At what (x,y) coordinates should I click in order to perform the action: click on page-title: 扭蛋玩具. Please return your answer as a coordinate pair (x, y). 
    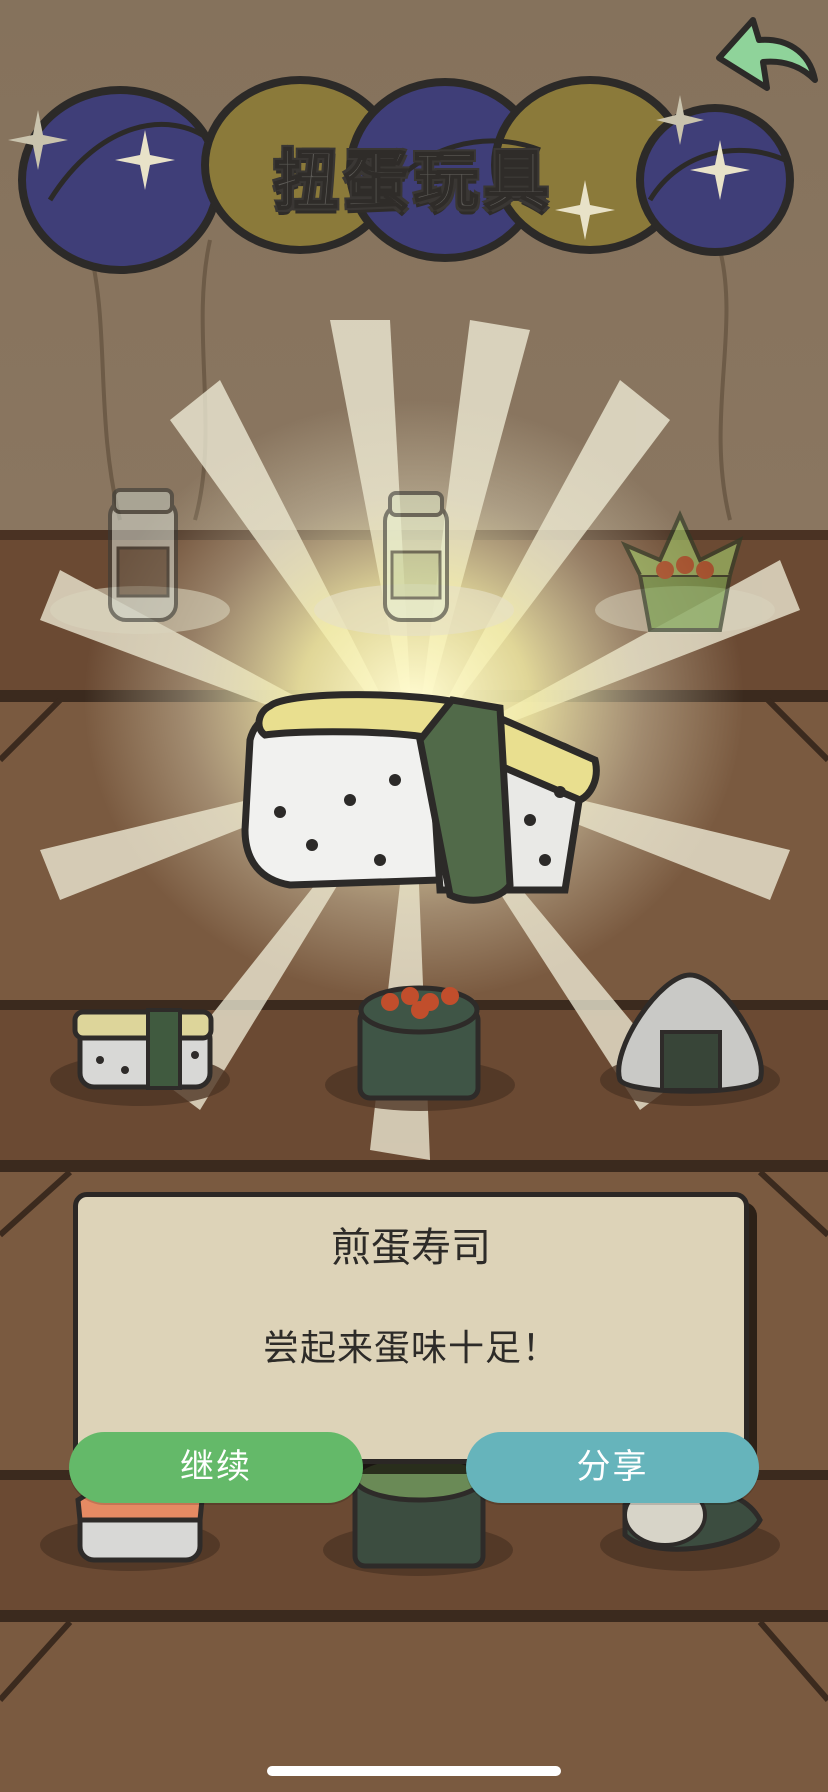
    Looking at the image, I should click on (413, 182).